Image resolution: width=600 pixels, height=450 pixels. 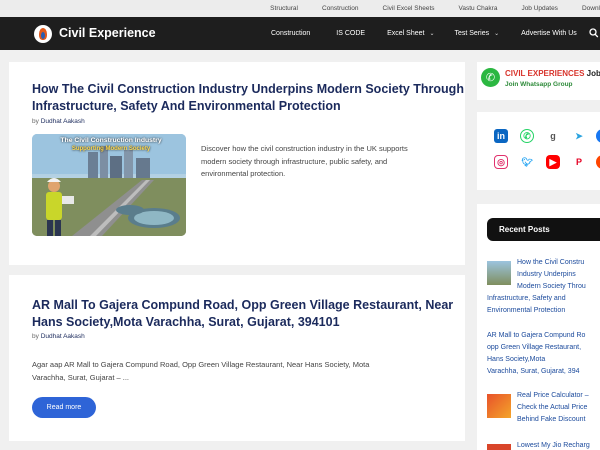 What do you see at coordinates (64, 407) in the screenshot?
I see `read-more-button: Read more` at bounding box center [64, 407].